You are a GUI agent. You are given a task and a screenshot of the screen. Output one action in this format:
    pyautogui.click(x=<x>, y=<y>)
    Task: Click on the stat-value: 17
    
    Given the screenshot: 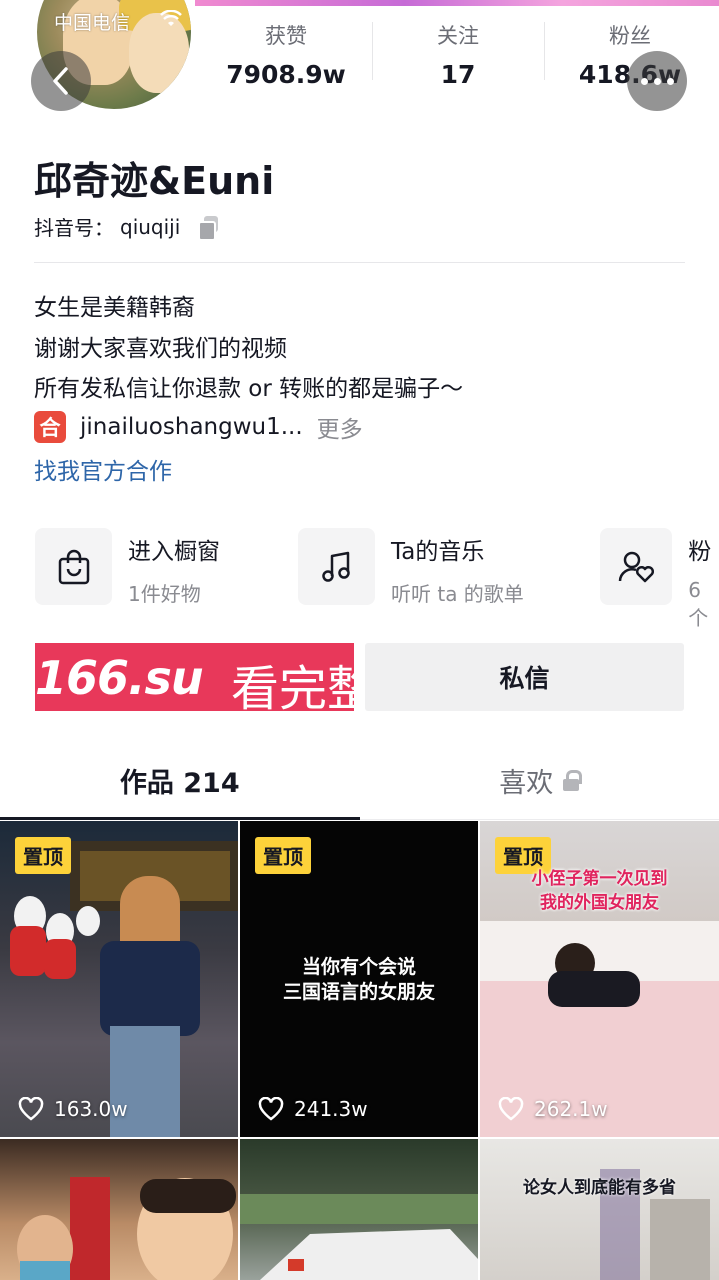 What is the action you would take?
    pyautogui.click(x=458, y=74)
    